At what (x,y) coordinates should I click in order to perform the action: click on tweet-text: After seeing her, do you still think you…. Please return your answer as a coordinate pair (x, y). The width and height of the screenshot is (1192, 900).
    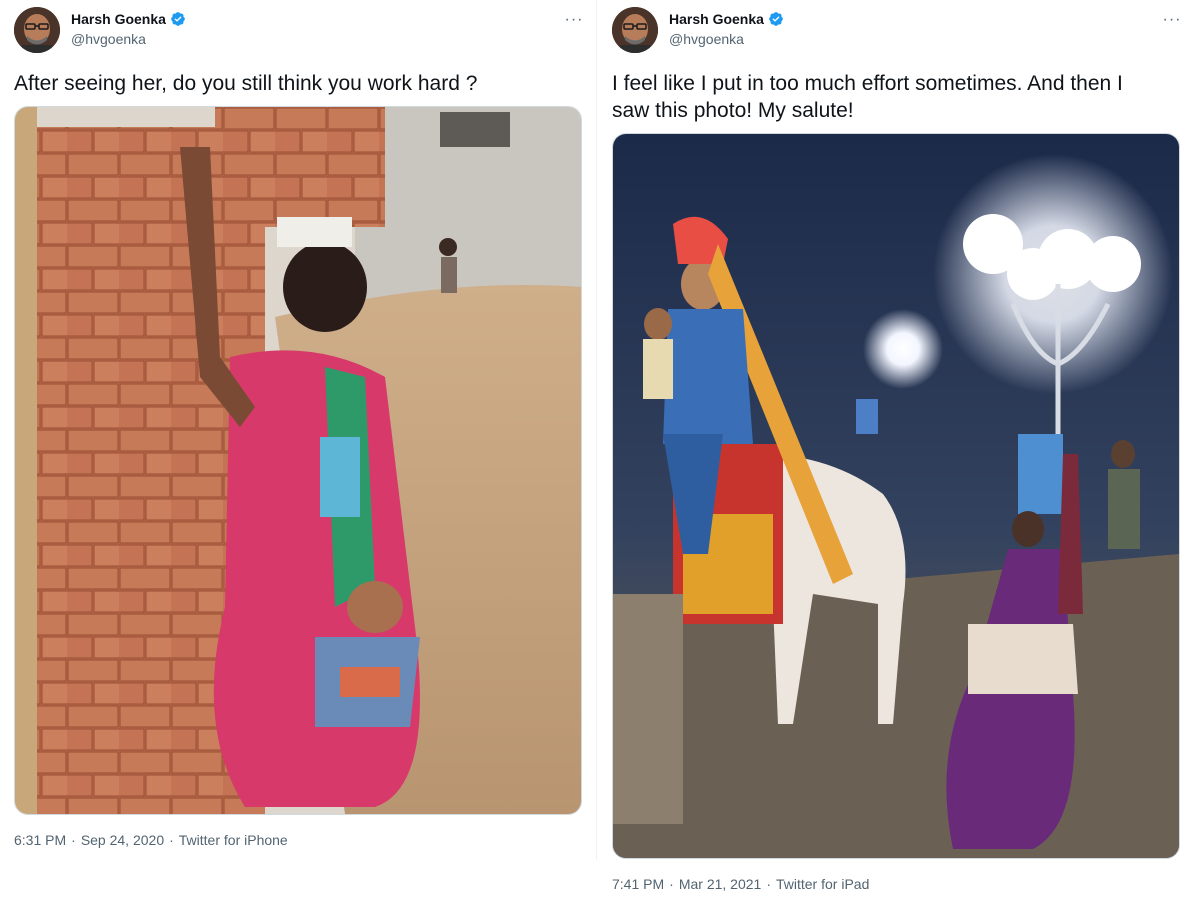
    Looking at the image, I should click on (246, 83).